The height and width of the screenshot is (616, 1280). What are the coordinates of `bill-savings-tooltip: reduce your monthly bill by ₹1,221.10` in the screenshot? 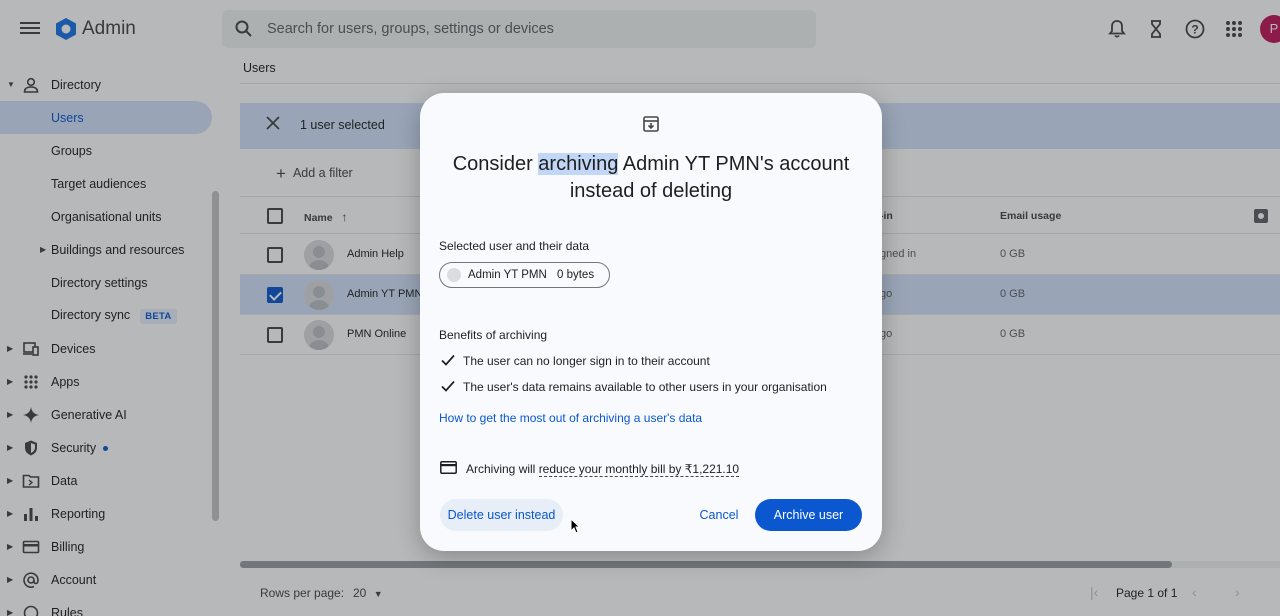 It's located at (639, 469).